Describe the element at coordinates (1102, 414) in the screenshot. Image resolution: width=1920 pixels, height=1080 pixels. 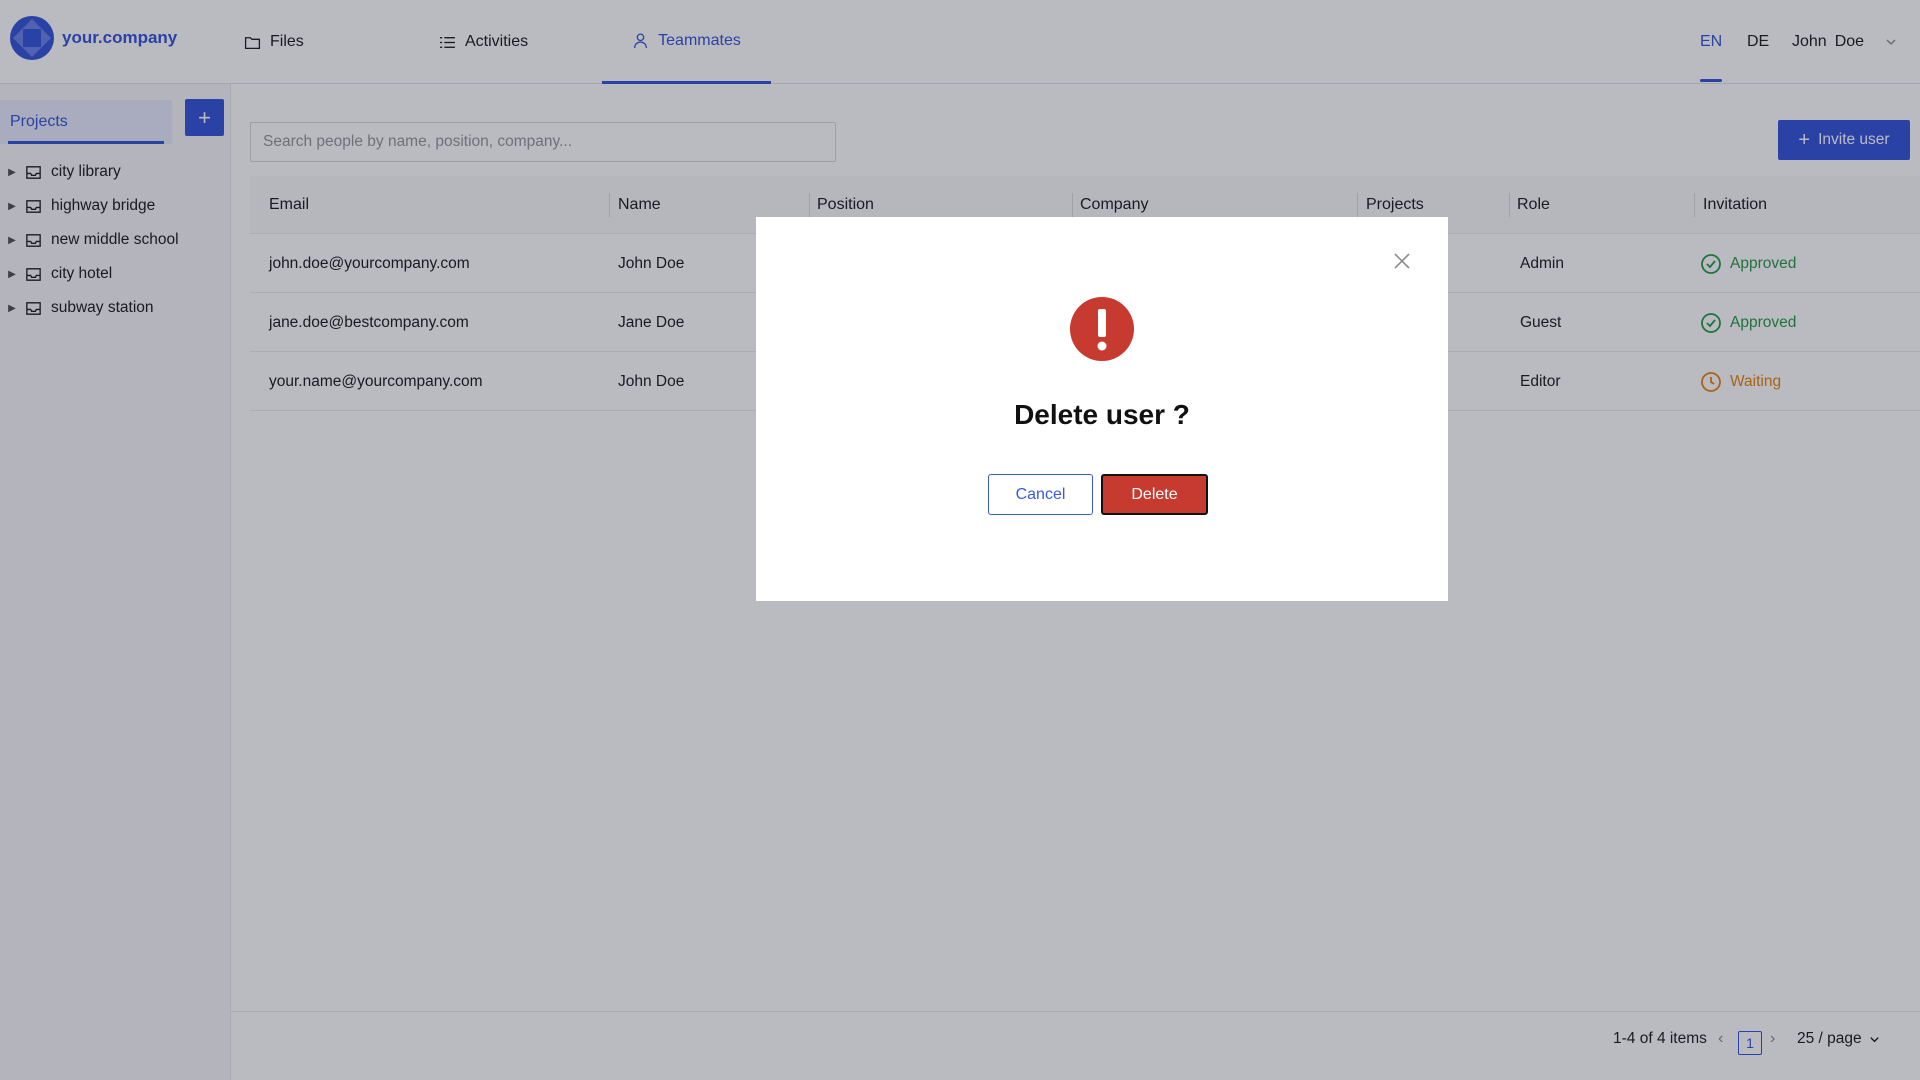
I see `dialog-title: Delete user ?` at that location.